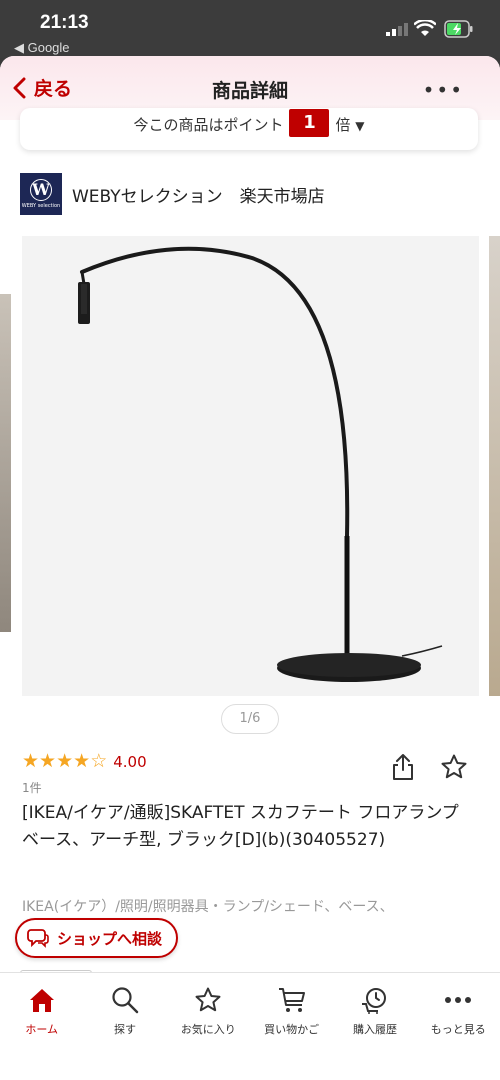 The height and width of the screenshot is (1080, 500). What do you see at coordinates (360, 126) in the screenshot?
I see `caret-down-icon: ▼` at bounding box center [360, 126].